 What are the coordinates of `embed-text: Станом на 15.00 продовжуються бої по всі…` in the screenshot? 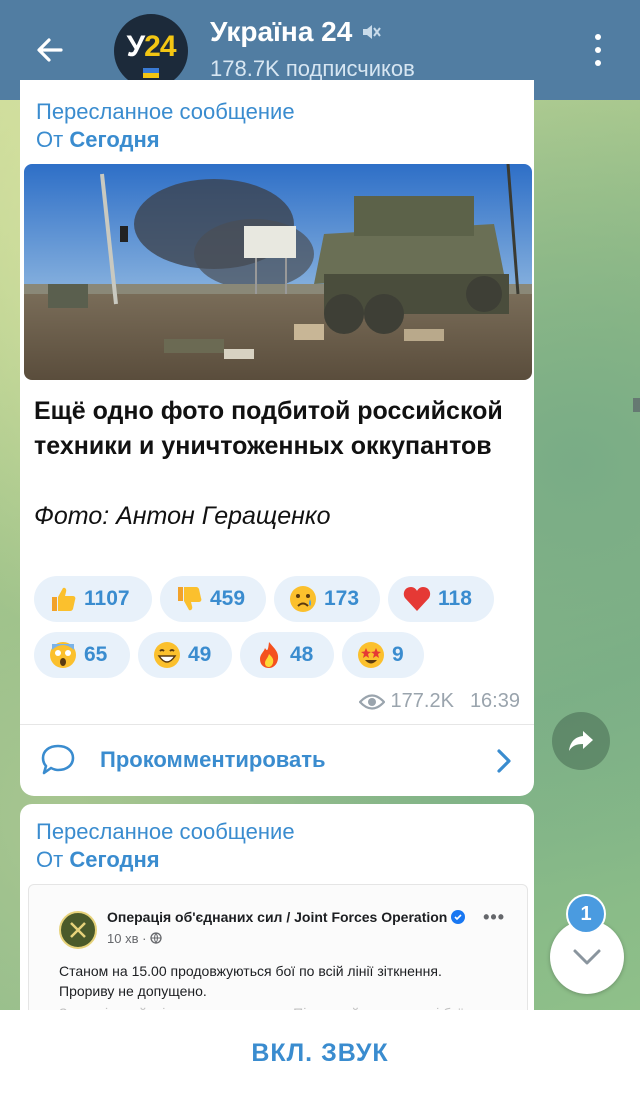 It's located at (250, 981).